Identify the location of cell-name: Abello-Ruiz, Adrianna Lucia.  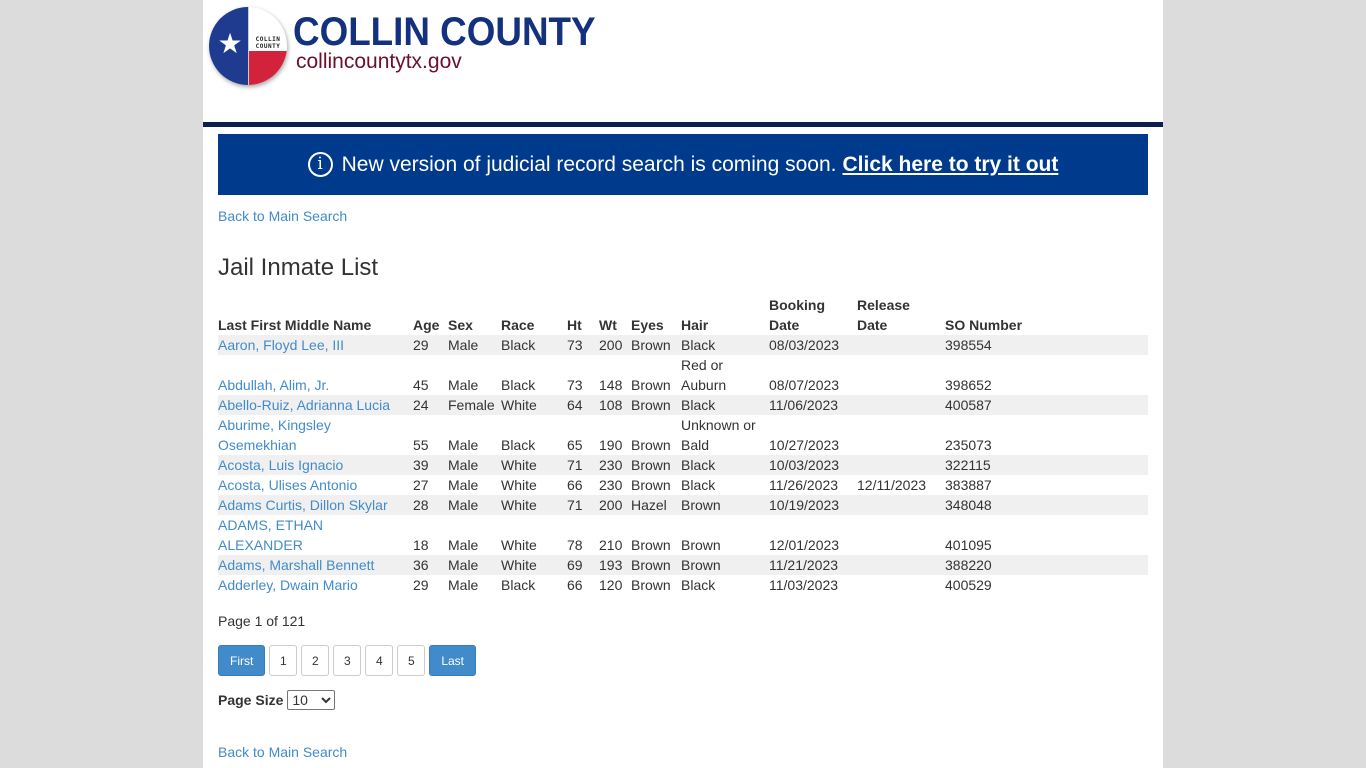
(315, 405).